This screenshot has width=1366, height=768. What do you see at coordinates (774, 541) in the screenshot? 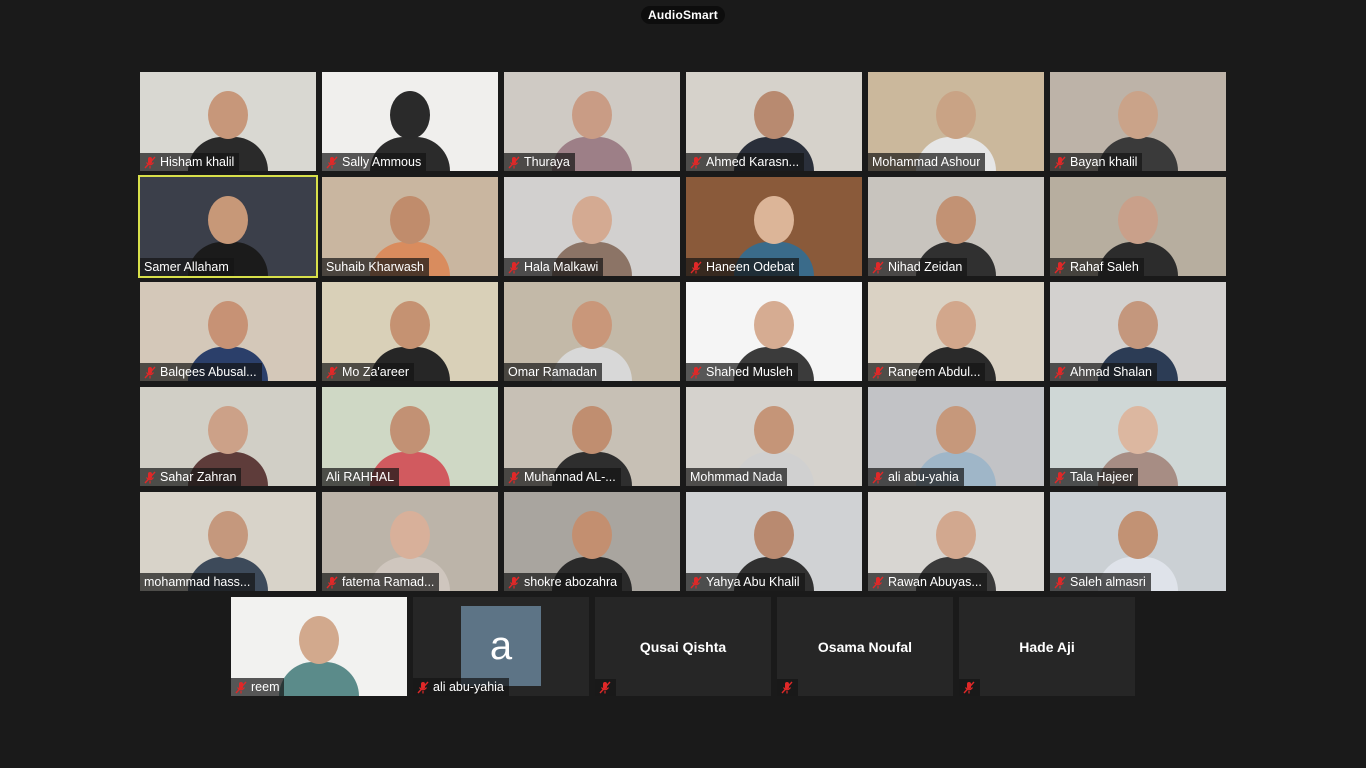
I see `participant-tile: Yahya Abu Khalil` at bounding box center [774, 541].